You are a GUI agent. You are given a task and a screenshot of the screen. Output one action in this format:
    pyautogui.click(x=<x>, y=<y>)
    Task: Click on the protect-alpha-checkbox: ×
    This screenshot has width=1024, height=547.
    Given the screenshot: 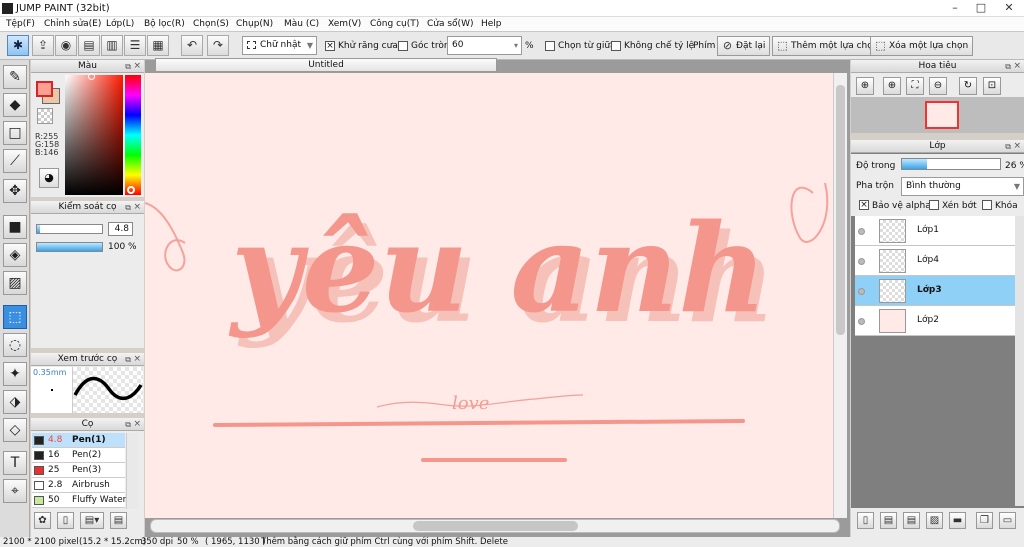 What is the action you would take?
    pyautogui.click(x=864, y=205)
    